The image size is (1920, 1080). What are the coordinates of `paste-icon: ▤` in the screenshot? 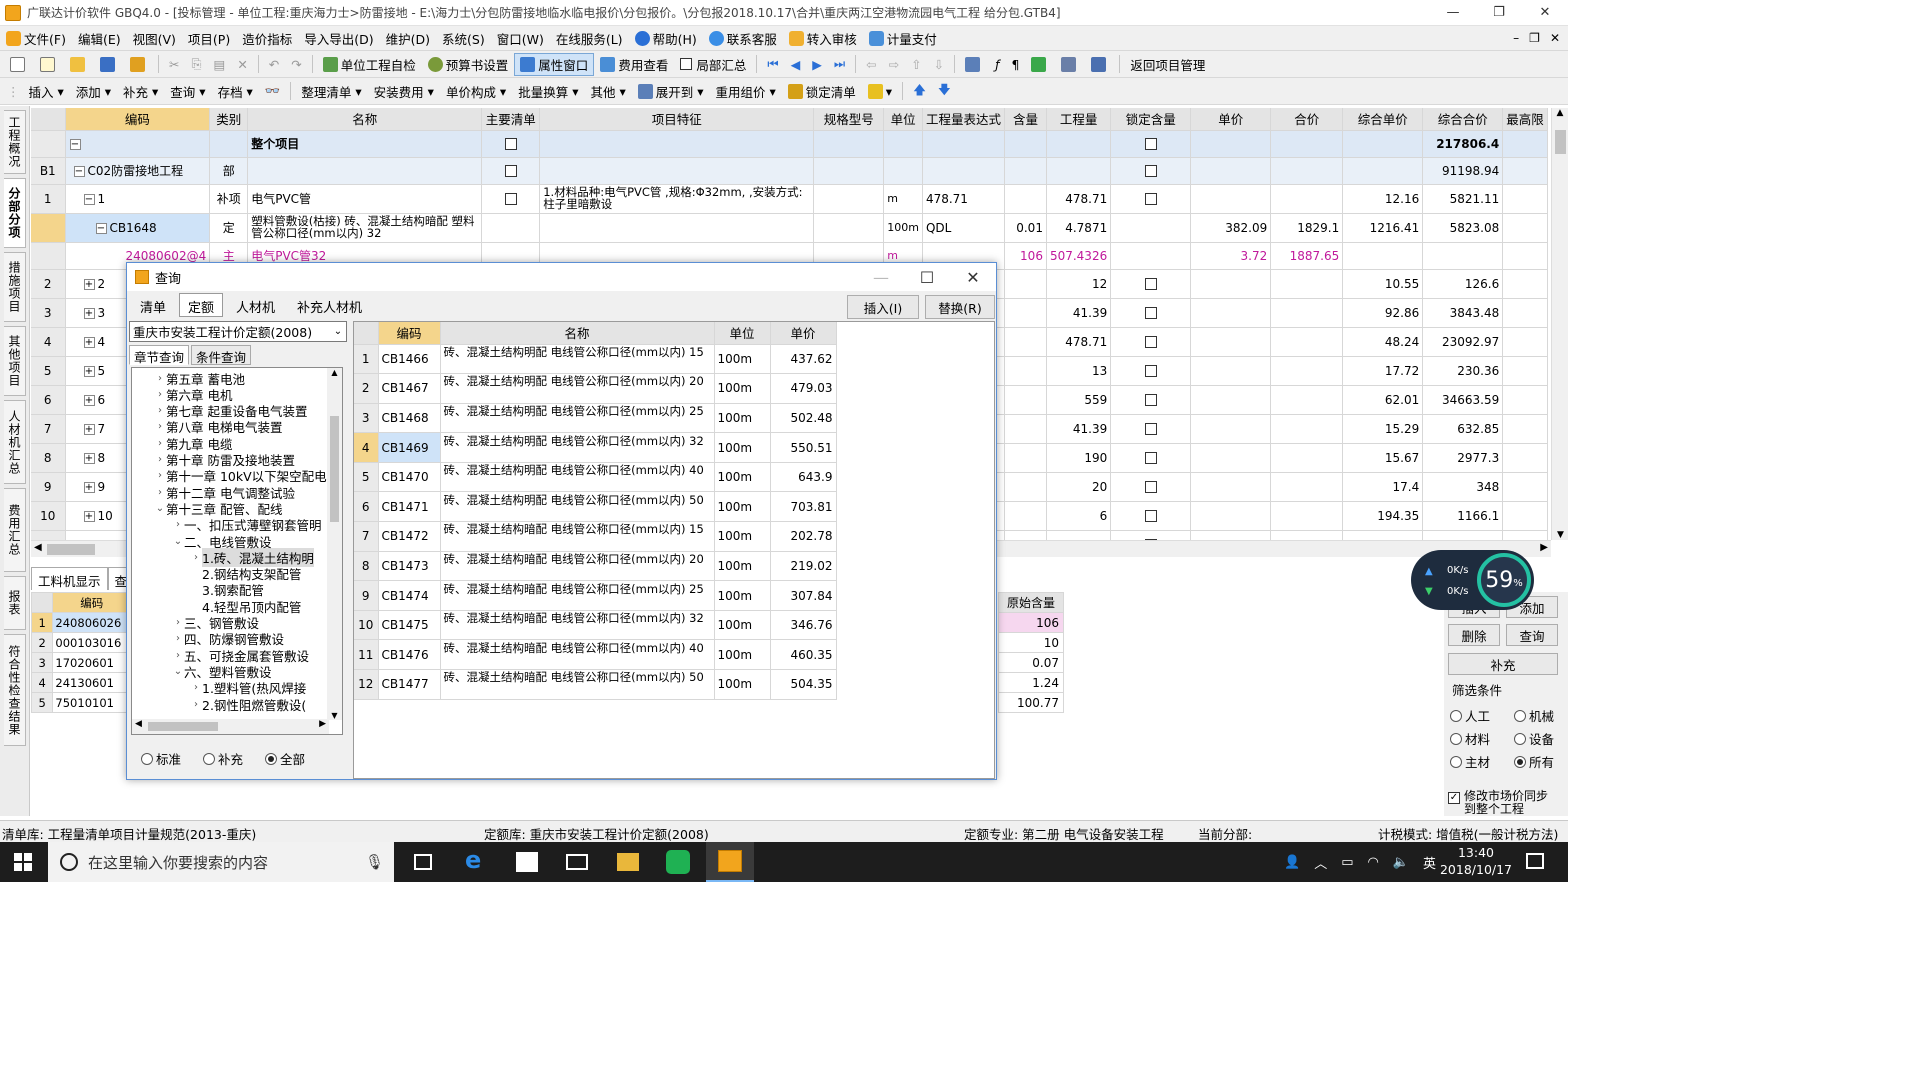 It's located at (220, 64).